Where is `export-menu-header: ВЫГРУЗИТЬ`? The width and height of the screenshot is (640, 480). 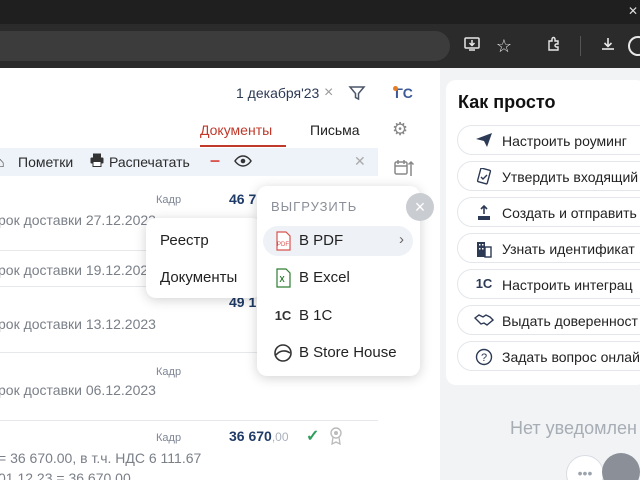 export-menu-header: ВЫГРУЗИТЬ is located at coordinates (314, 206).